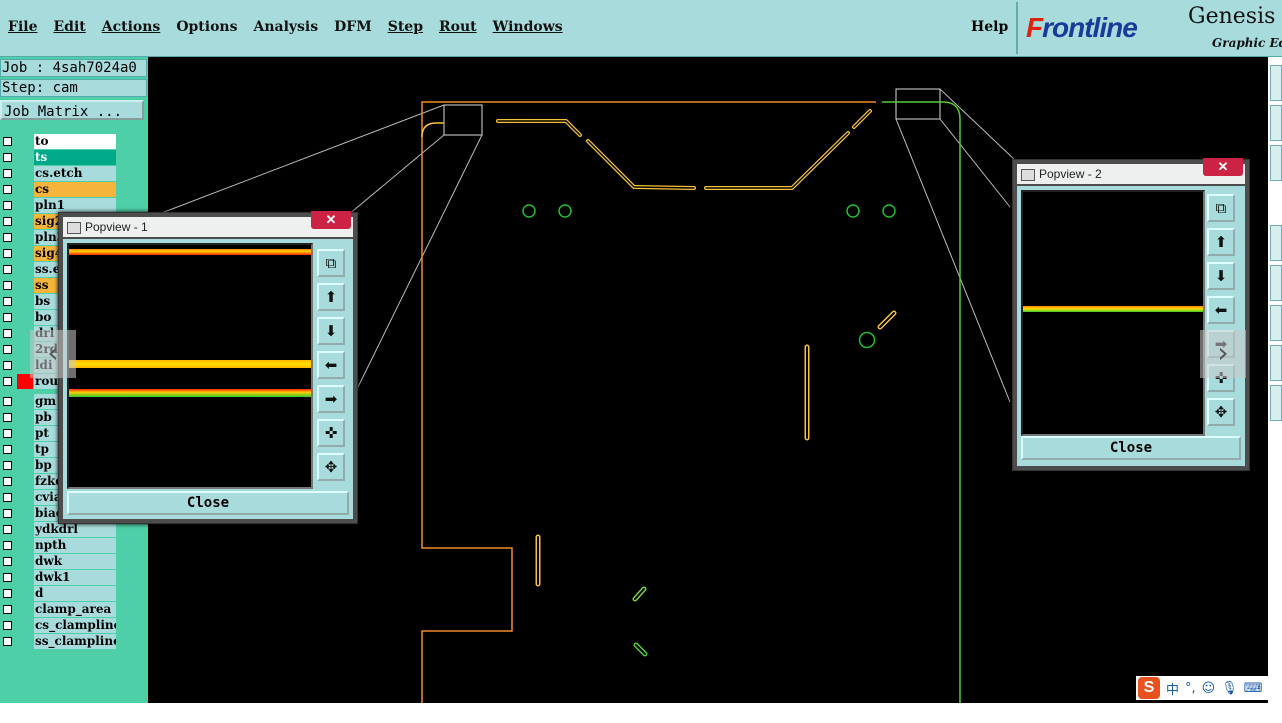 Image resolution: width=1282 pixels, height=723 pixels. I want to click on ime-lang: 中, so click(1172, 688).